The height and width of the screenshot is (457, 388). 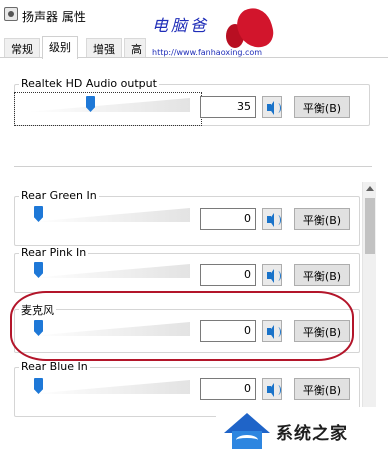 I want to click on rear-blue-mute-button, so click(x=272, y=389).